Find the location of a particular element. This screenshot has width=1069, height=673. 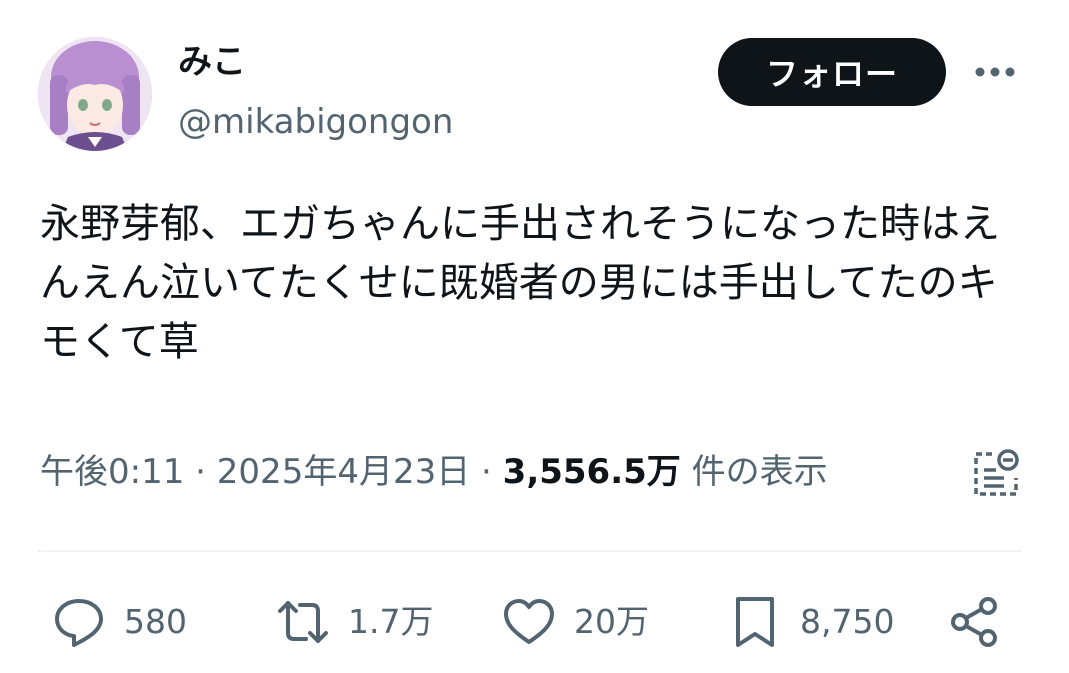

avatar-image is located at coordinates (95, 94).